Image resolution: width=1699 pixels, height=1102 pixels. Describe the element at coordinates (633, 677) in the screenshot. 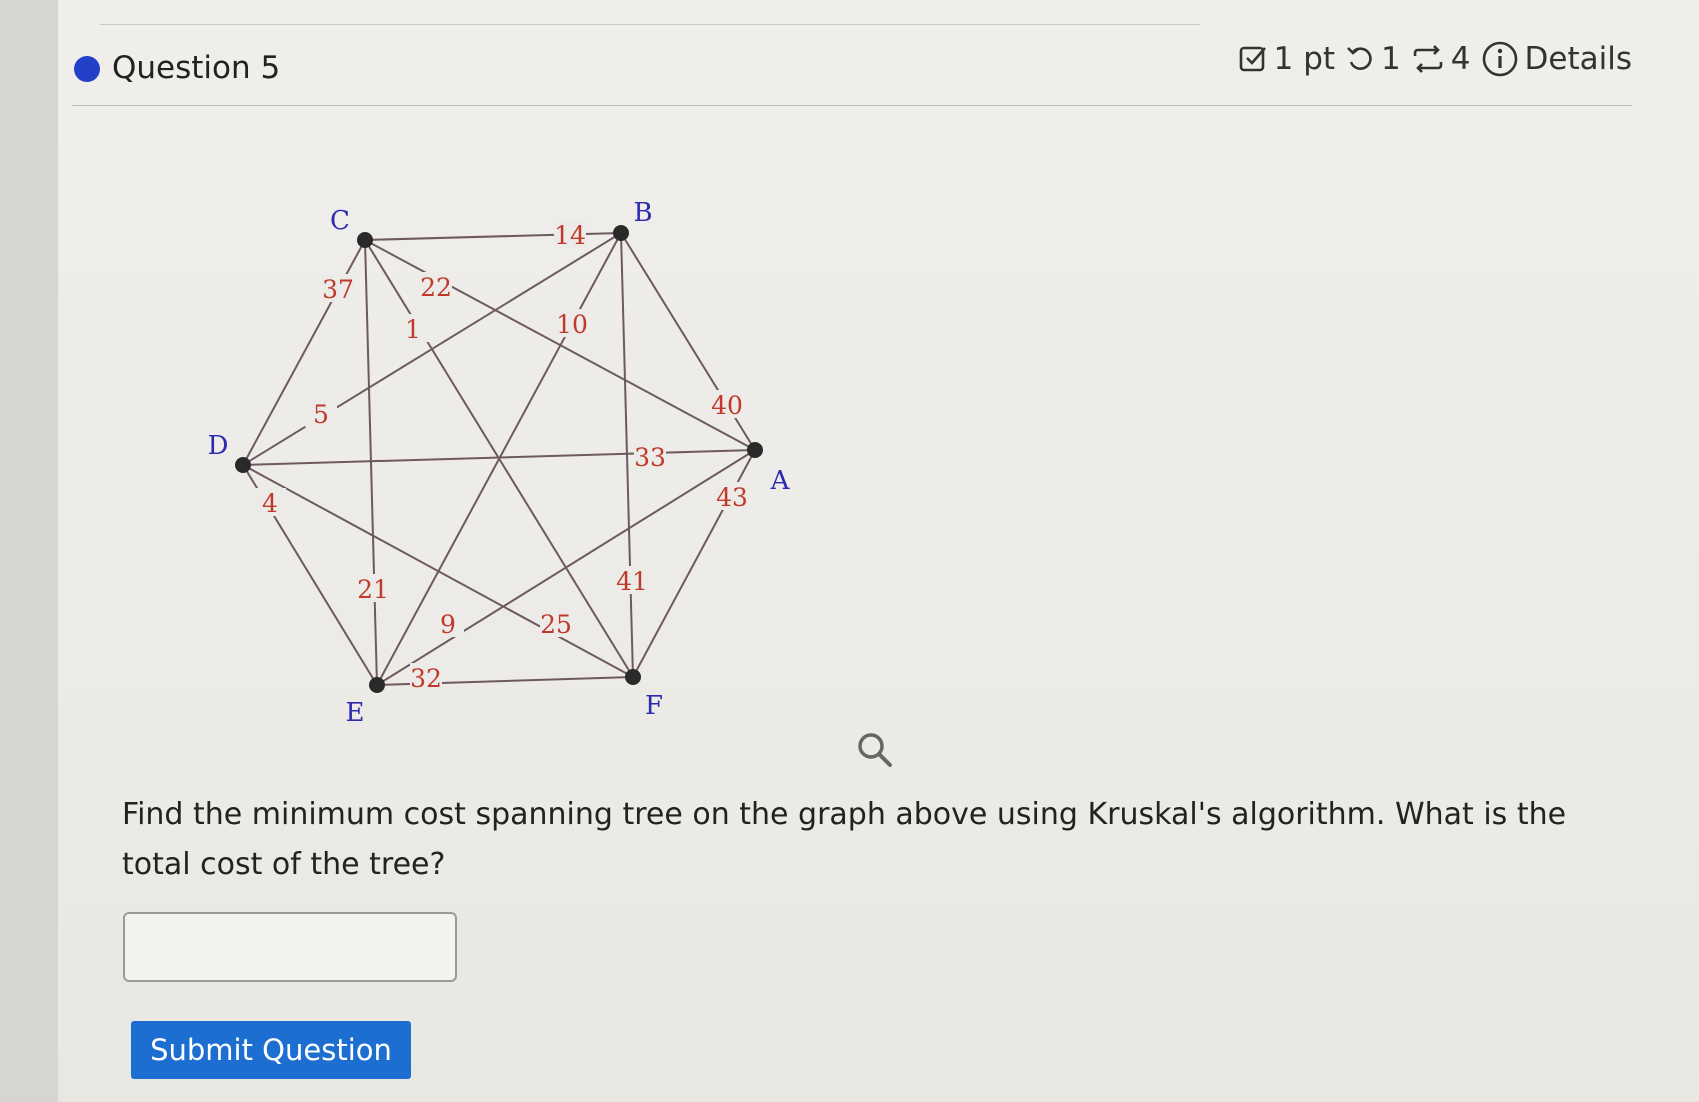

I see `graph-vertex-f` at that location.